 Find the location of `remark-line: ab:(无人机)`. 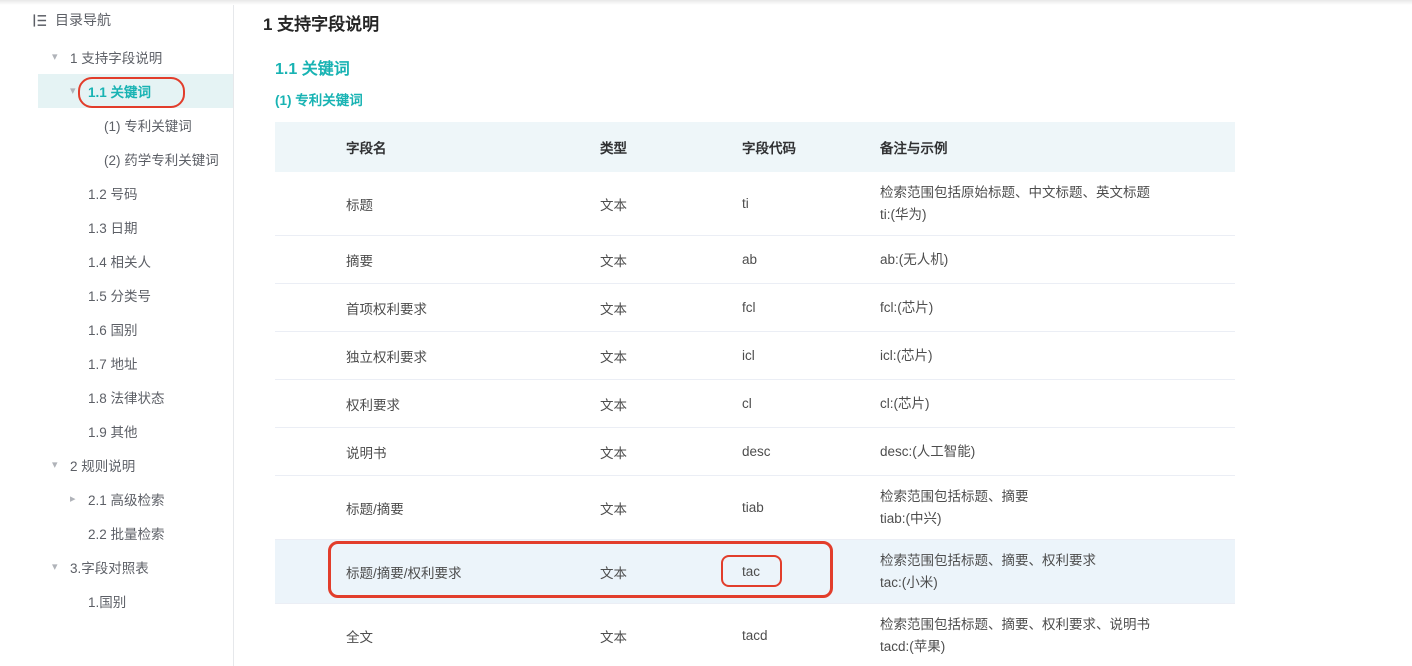

remark-line: ab:(无人机) is located at coordinates (914, 259).